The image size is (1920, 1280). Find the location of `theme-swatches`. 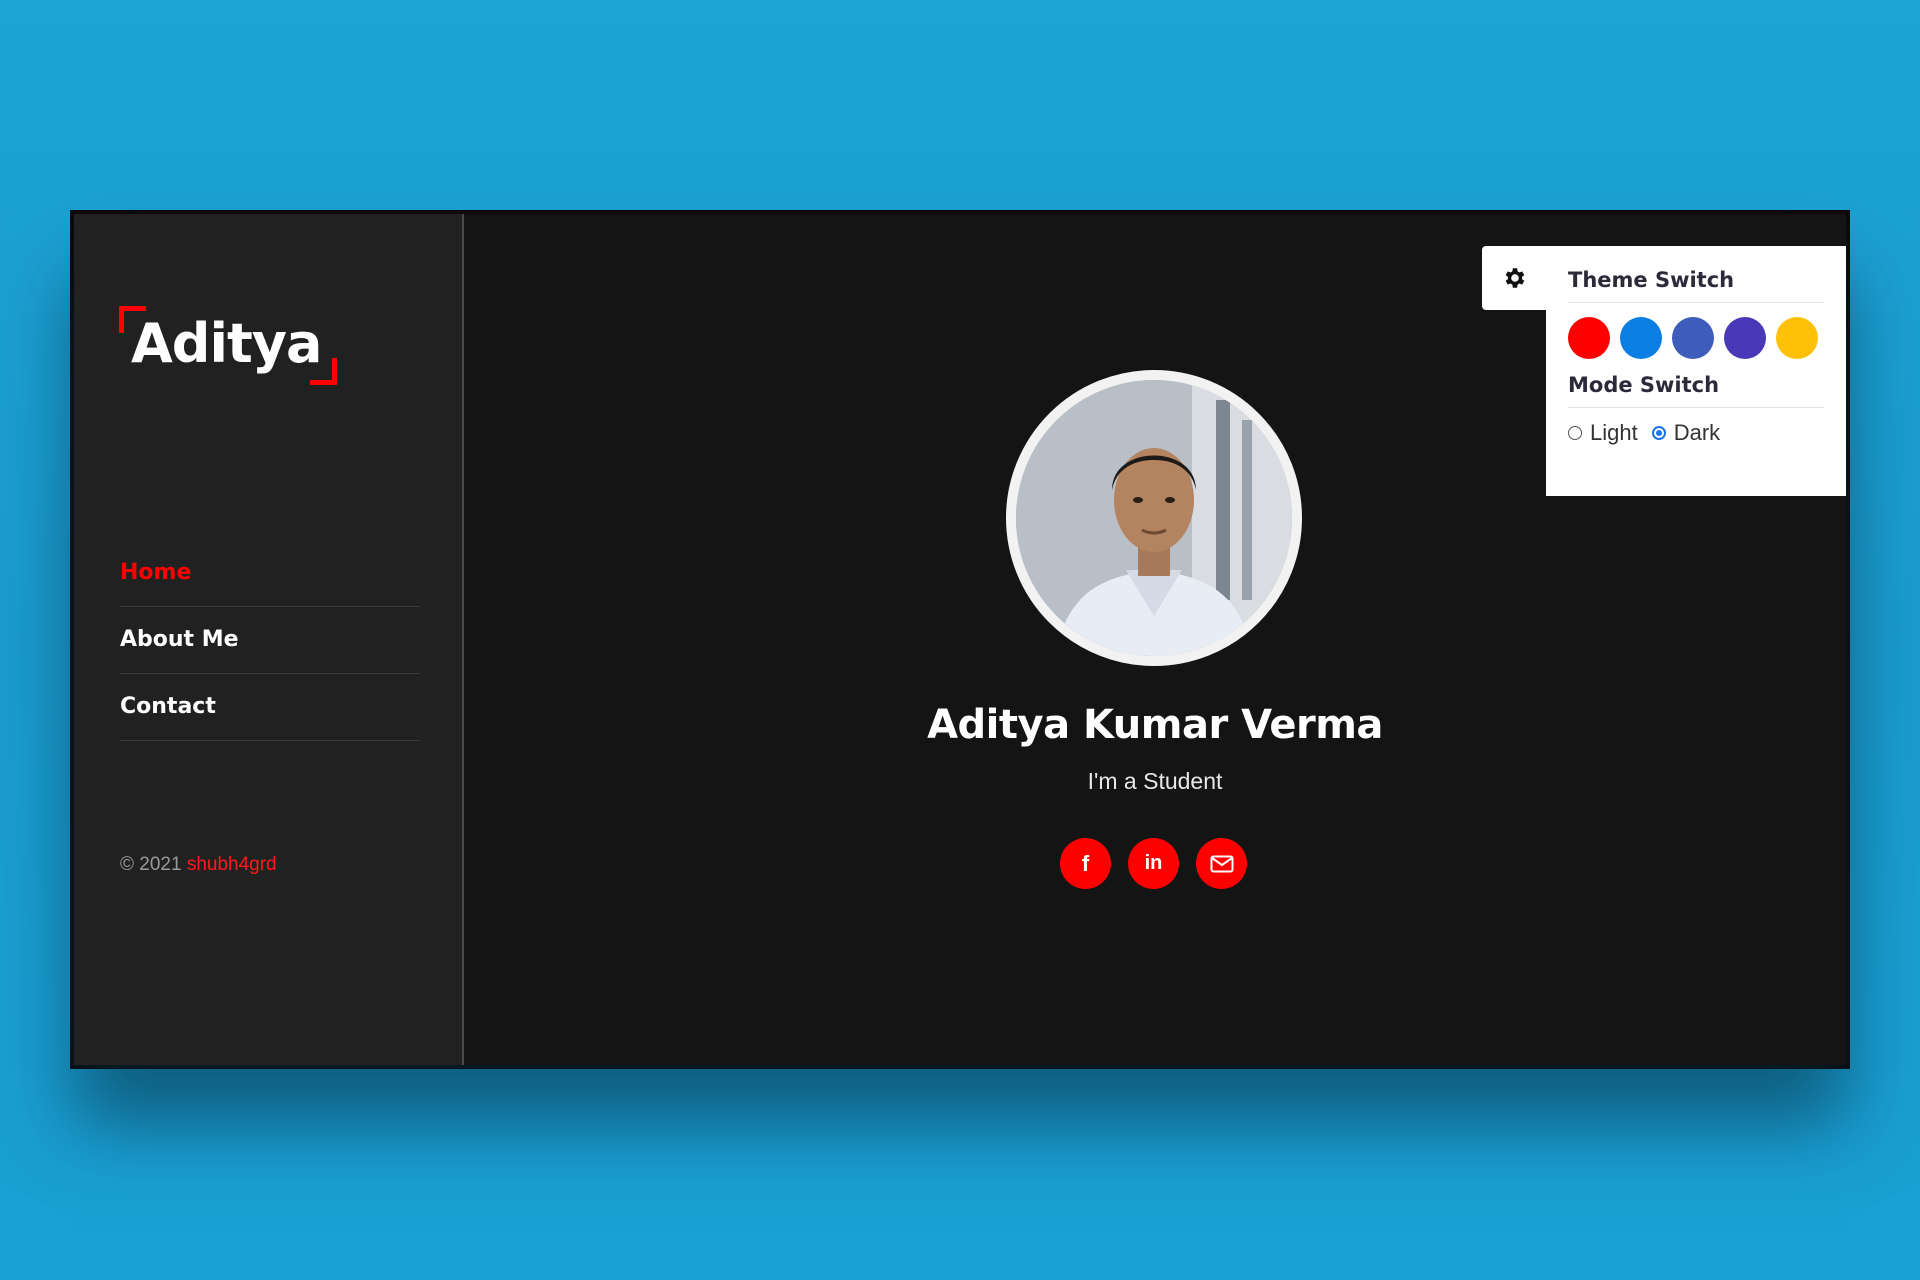

theme-swatches is located at coordinates (1696, 338).